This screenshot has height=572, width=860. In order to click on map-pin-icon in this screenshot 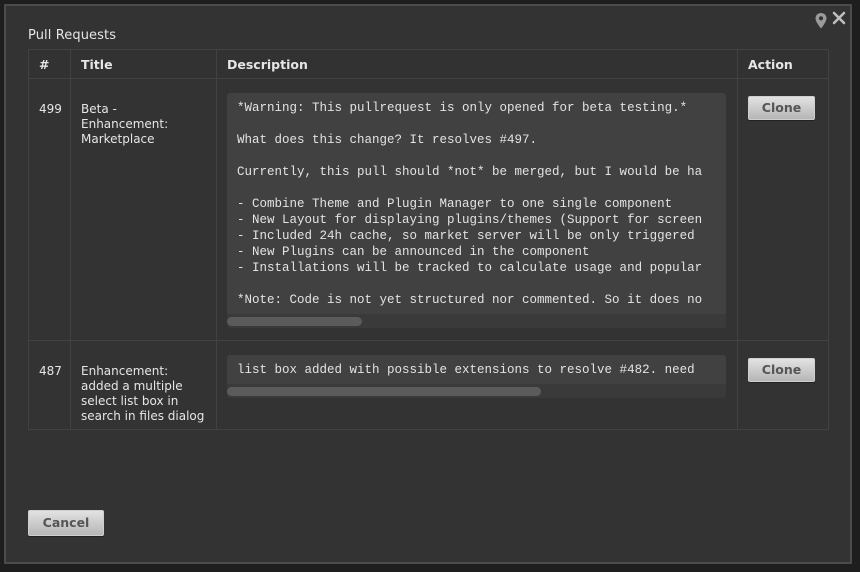, I will do `click(821, 21)`.